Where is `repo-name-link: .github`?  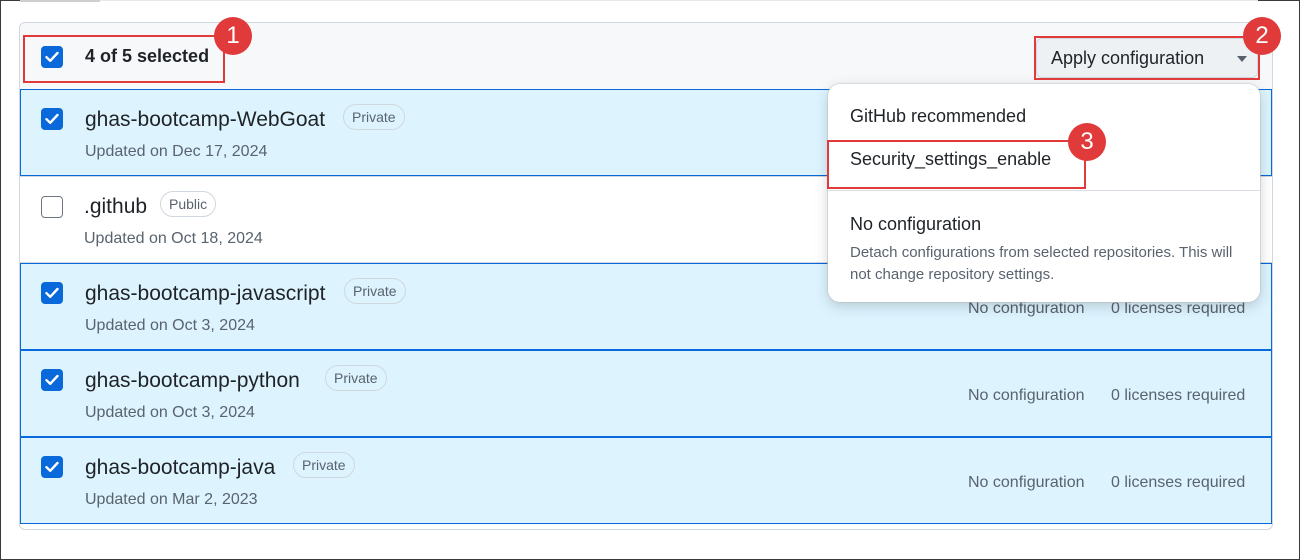
repo-name-link: .github is located at coordinates (115, 207).